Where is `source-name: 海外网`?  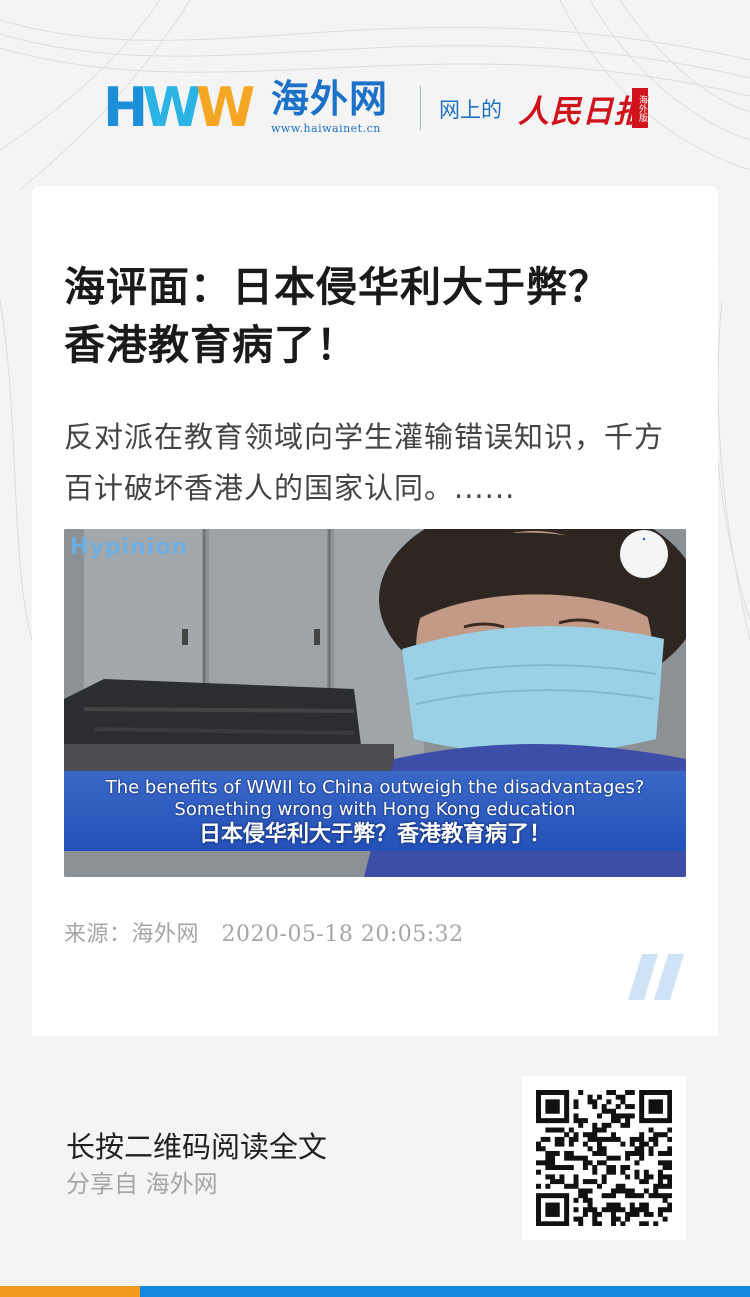
source-name: 海外网 is located at coordinates (165, 934).